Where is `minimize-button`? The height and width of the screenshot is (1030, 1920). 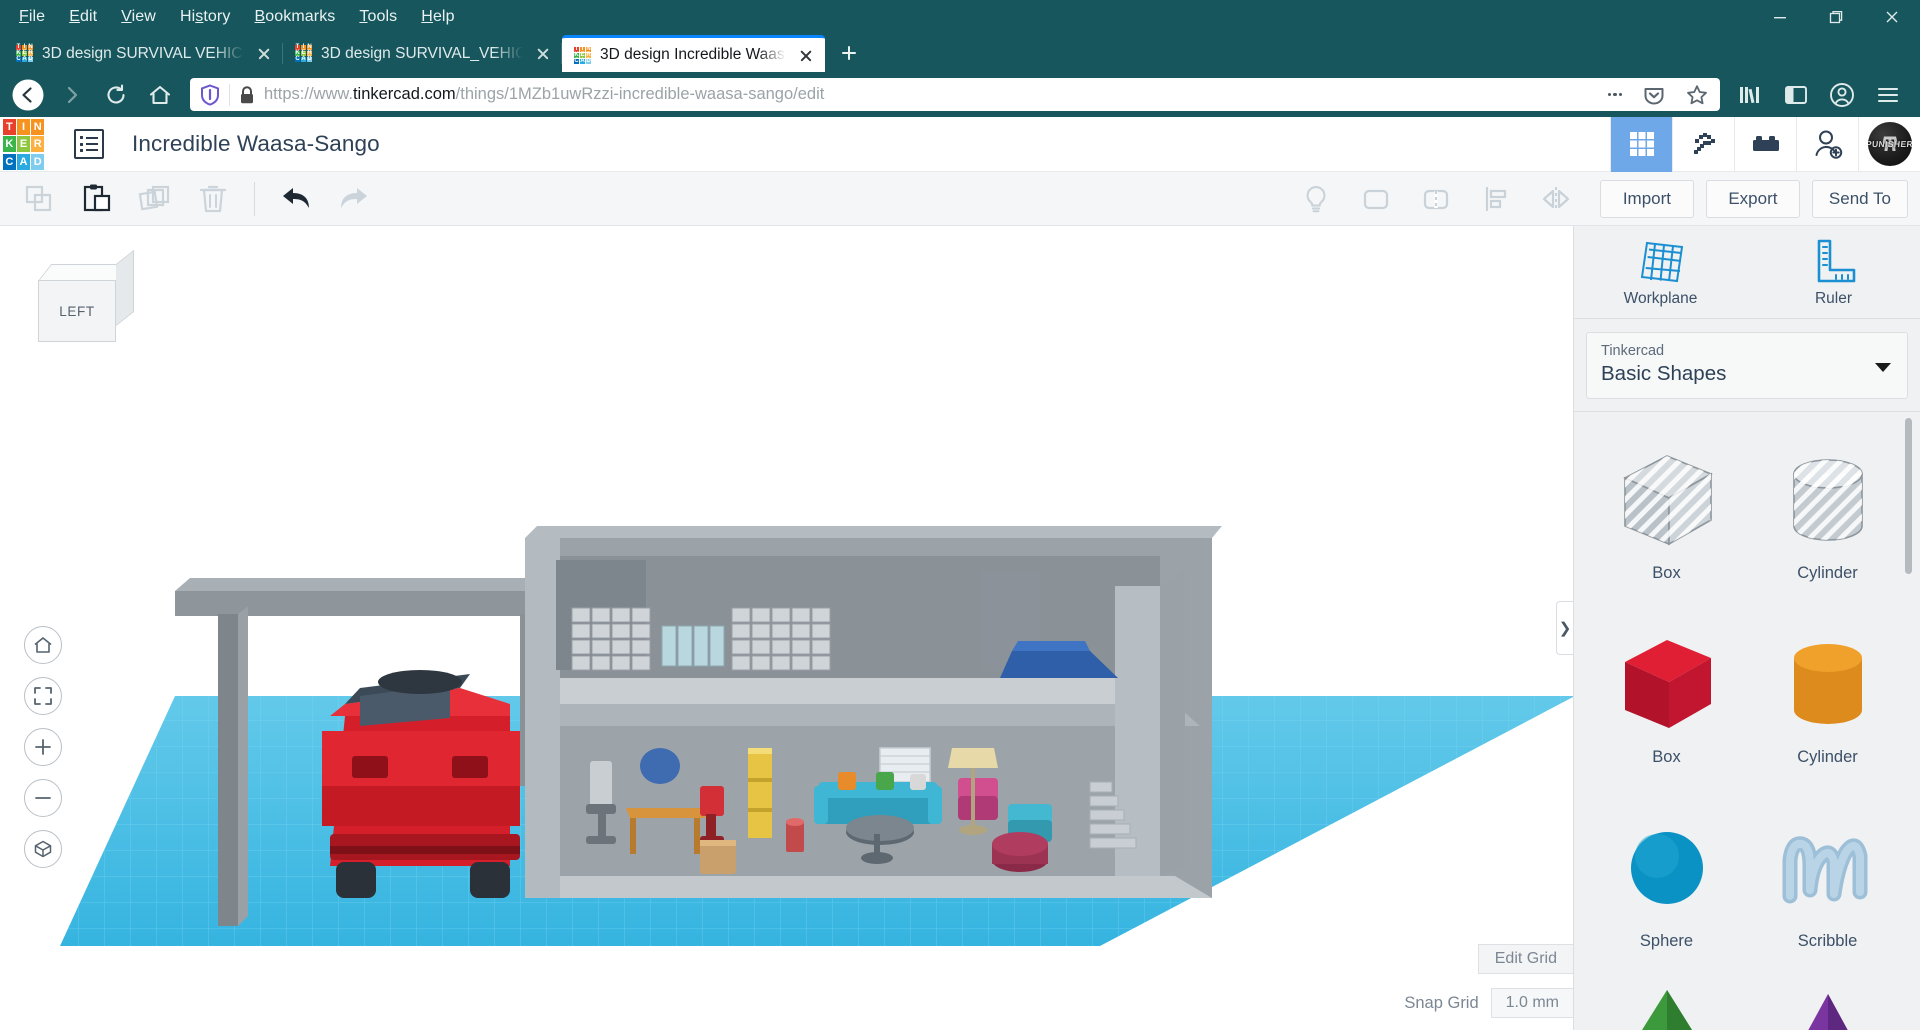
minimize-button is located at coordinates (1780, 16).